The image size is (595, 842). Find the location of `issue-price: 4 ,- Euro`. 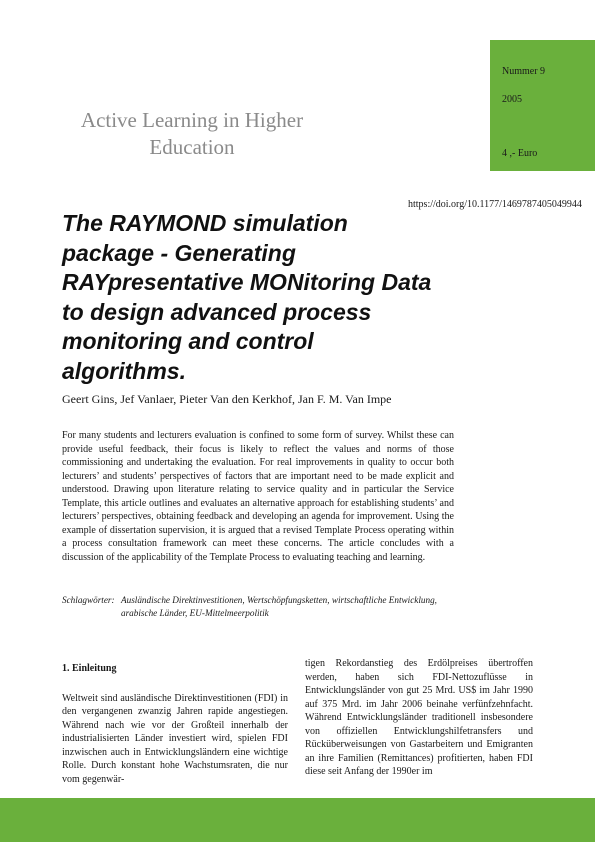

issue-price: 4 ,- Euro is located at coordinates (520, 153).